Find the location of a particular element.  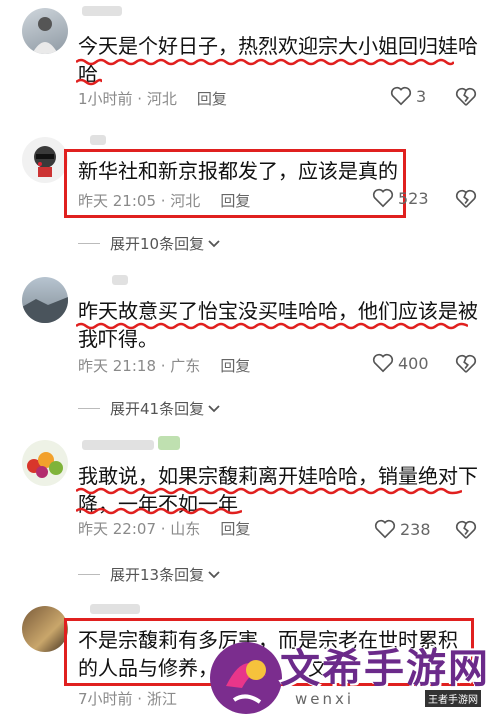

timestamp-location: 7小时前 · 浙江 is located at coordinates (127, 699).